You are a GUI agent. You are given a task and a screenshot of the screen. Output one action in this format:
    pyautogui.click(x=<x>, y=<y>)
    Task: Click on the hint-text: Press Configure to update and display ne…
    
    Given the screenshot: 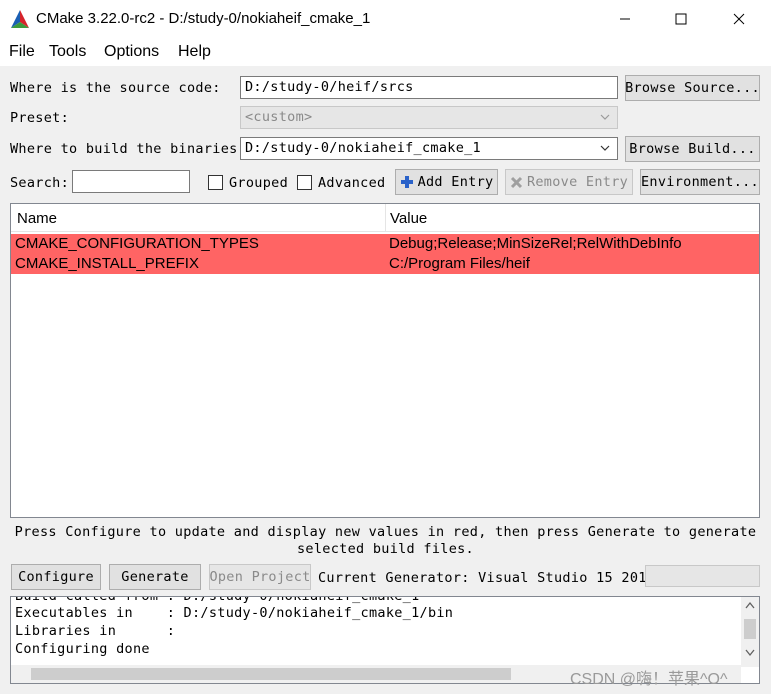 What is the action you would take?
    pyautogui.click(x=385, y=541)
    